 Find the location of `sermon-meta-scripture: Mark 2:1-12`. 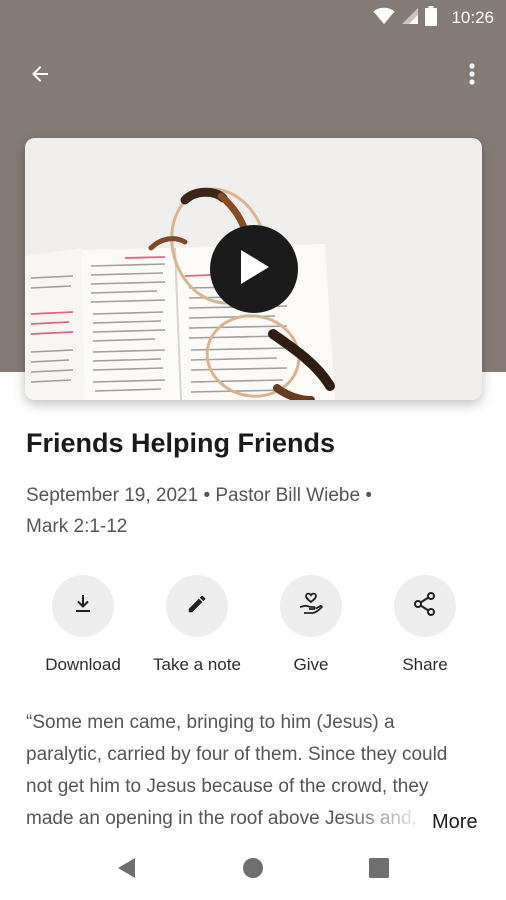

sermon-meta-scripture: Mark 2:1-12 is located at coordinates (77, 526).